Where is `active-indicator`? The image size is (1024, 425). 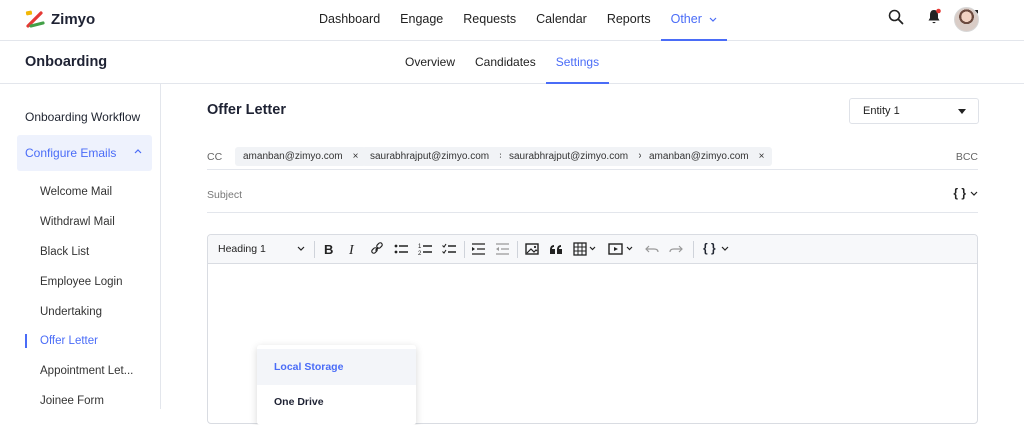 active-indicator is located at coordinates (26, 341).